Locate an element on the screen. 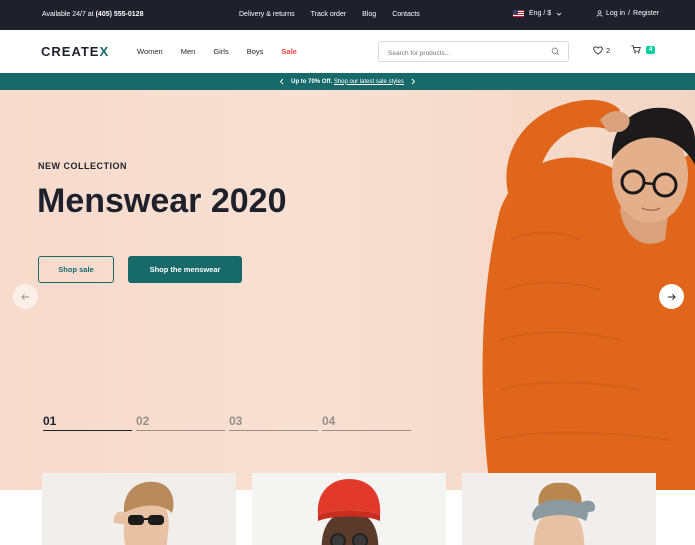  nav-sale: Sale is located at coordinates (288, 51).